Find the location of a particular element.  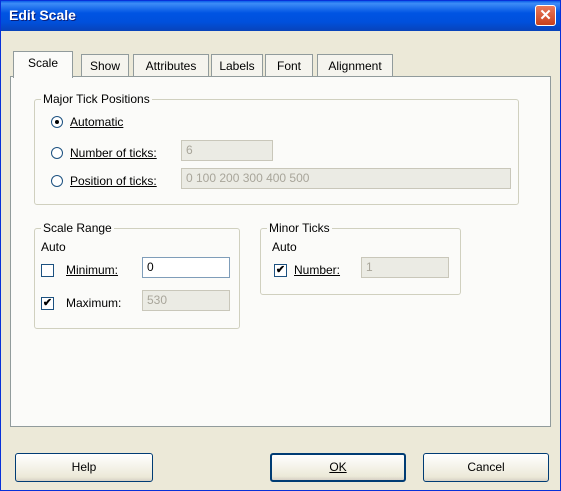

maximum-label: Maximum: is located at coordinates (94, 303).